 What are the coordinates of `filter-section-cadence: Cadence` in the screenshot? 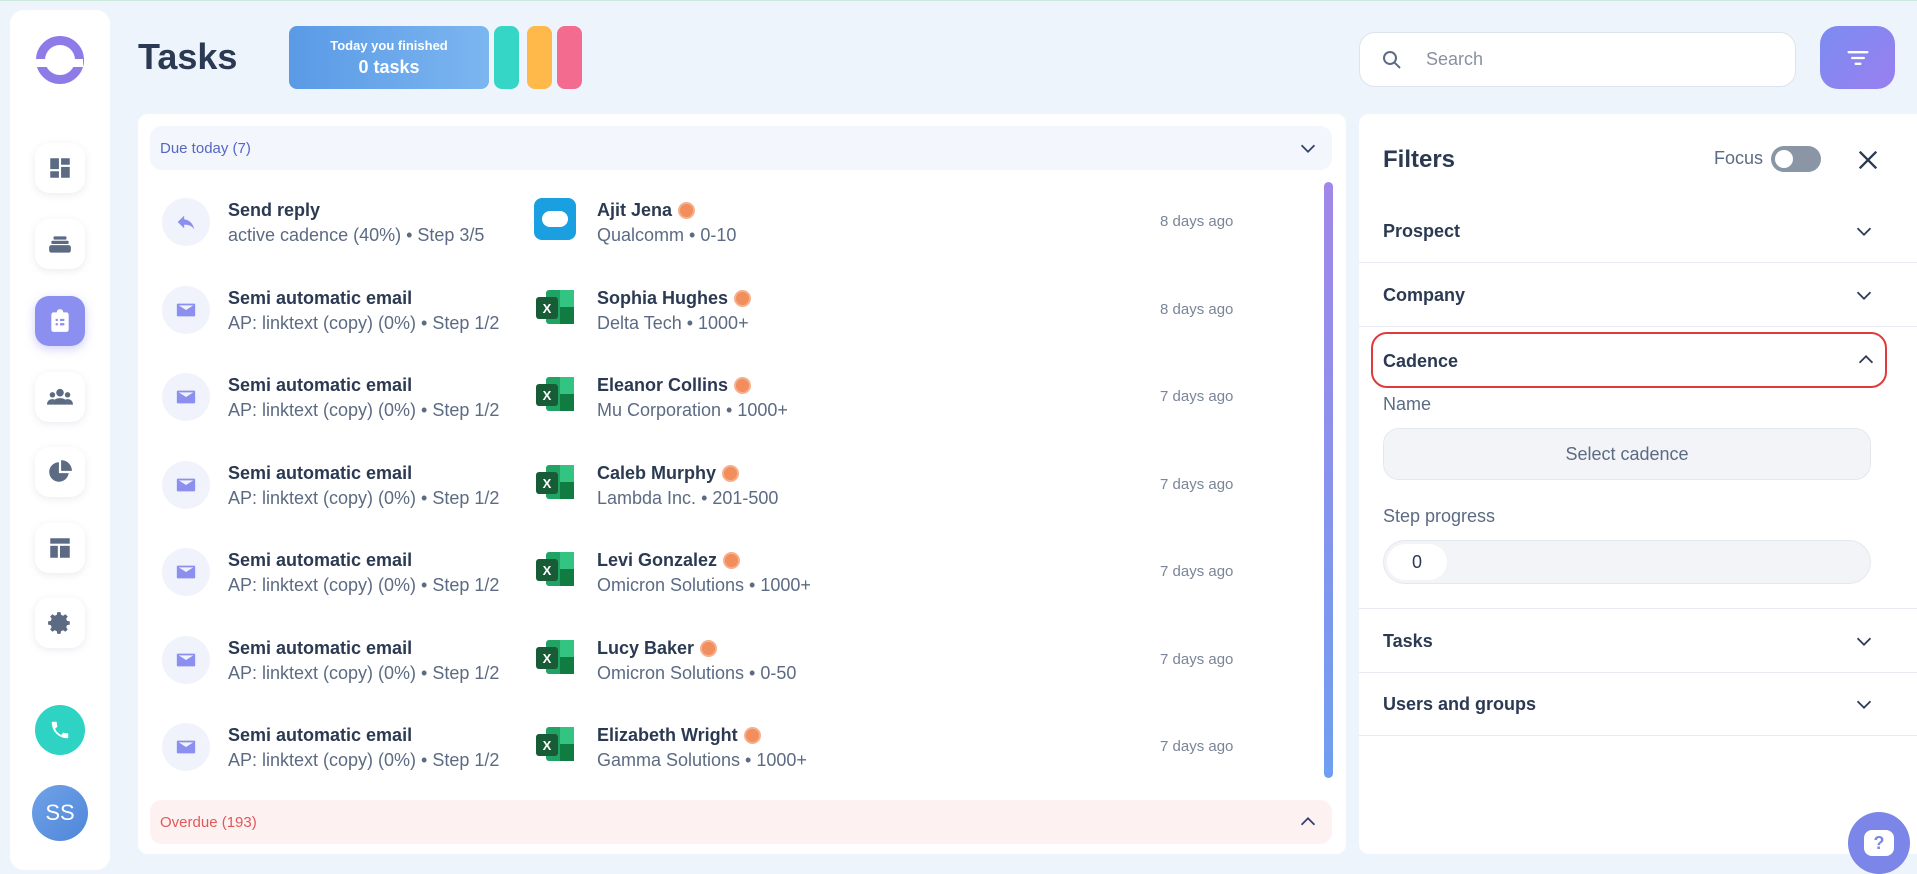 It's located at (1629, 360).